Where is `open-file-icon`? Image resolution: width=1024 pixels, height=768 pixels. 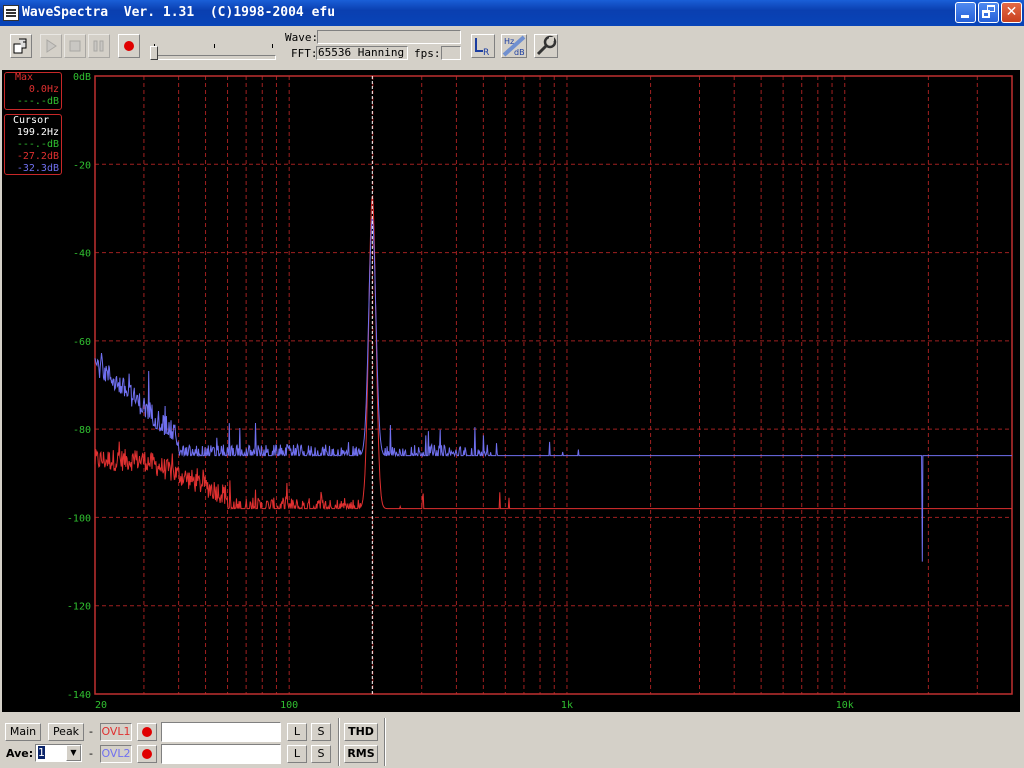 open-file-icon is located at coordinates (20, 46).